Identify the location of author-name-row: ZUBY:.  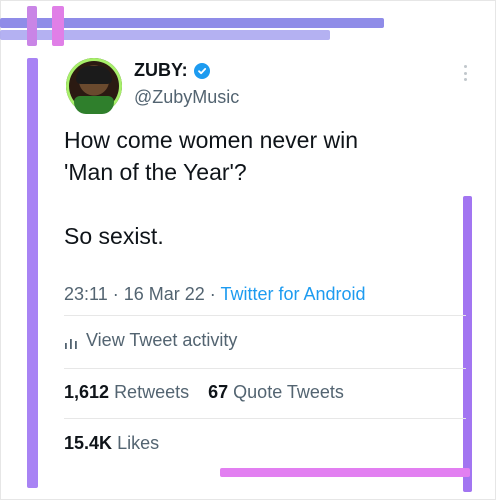
(172, 70).